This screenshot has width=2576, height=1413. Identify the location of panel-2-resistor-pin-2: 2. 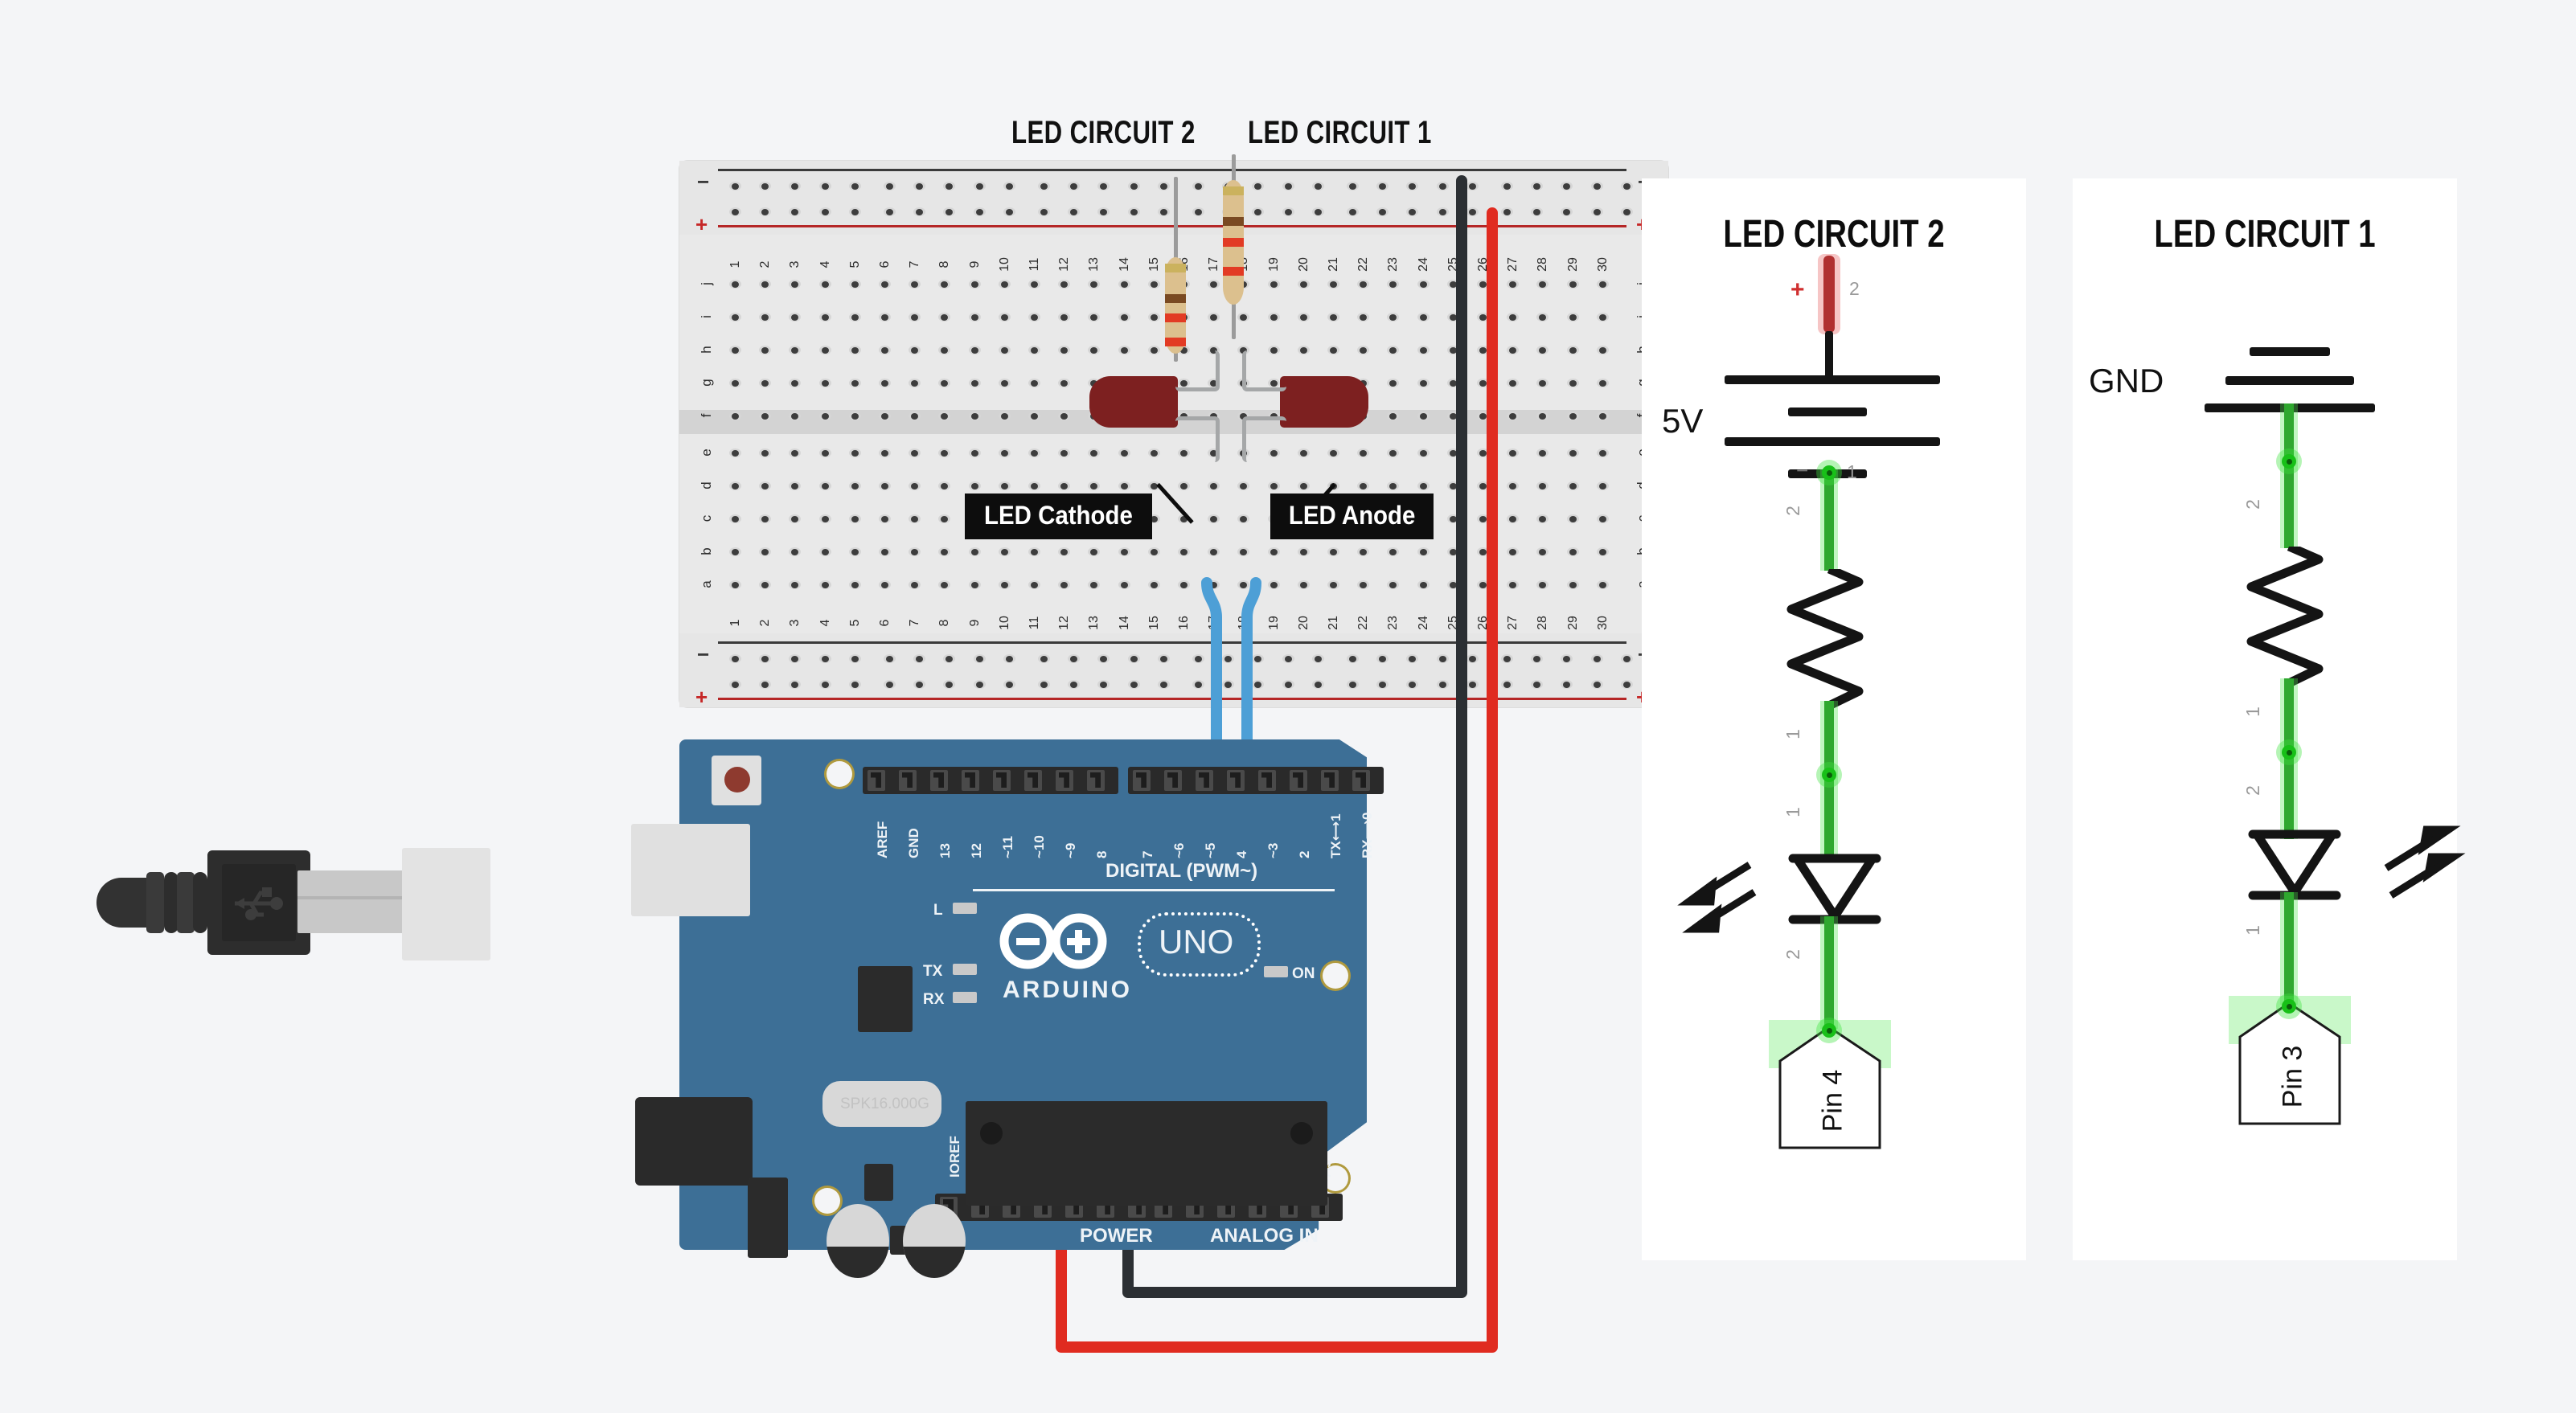
(1792, 511).